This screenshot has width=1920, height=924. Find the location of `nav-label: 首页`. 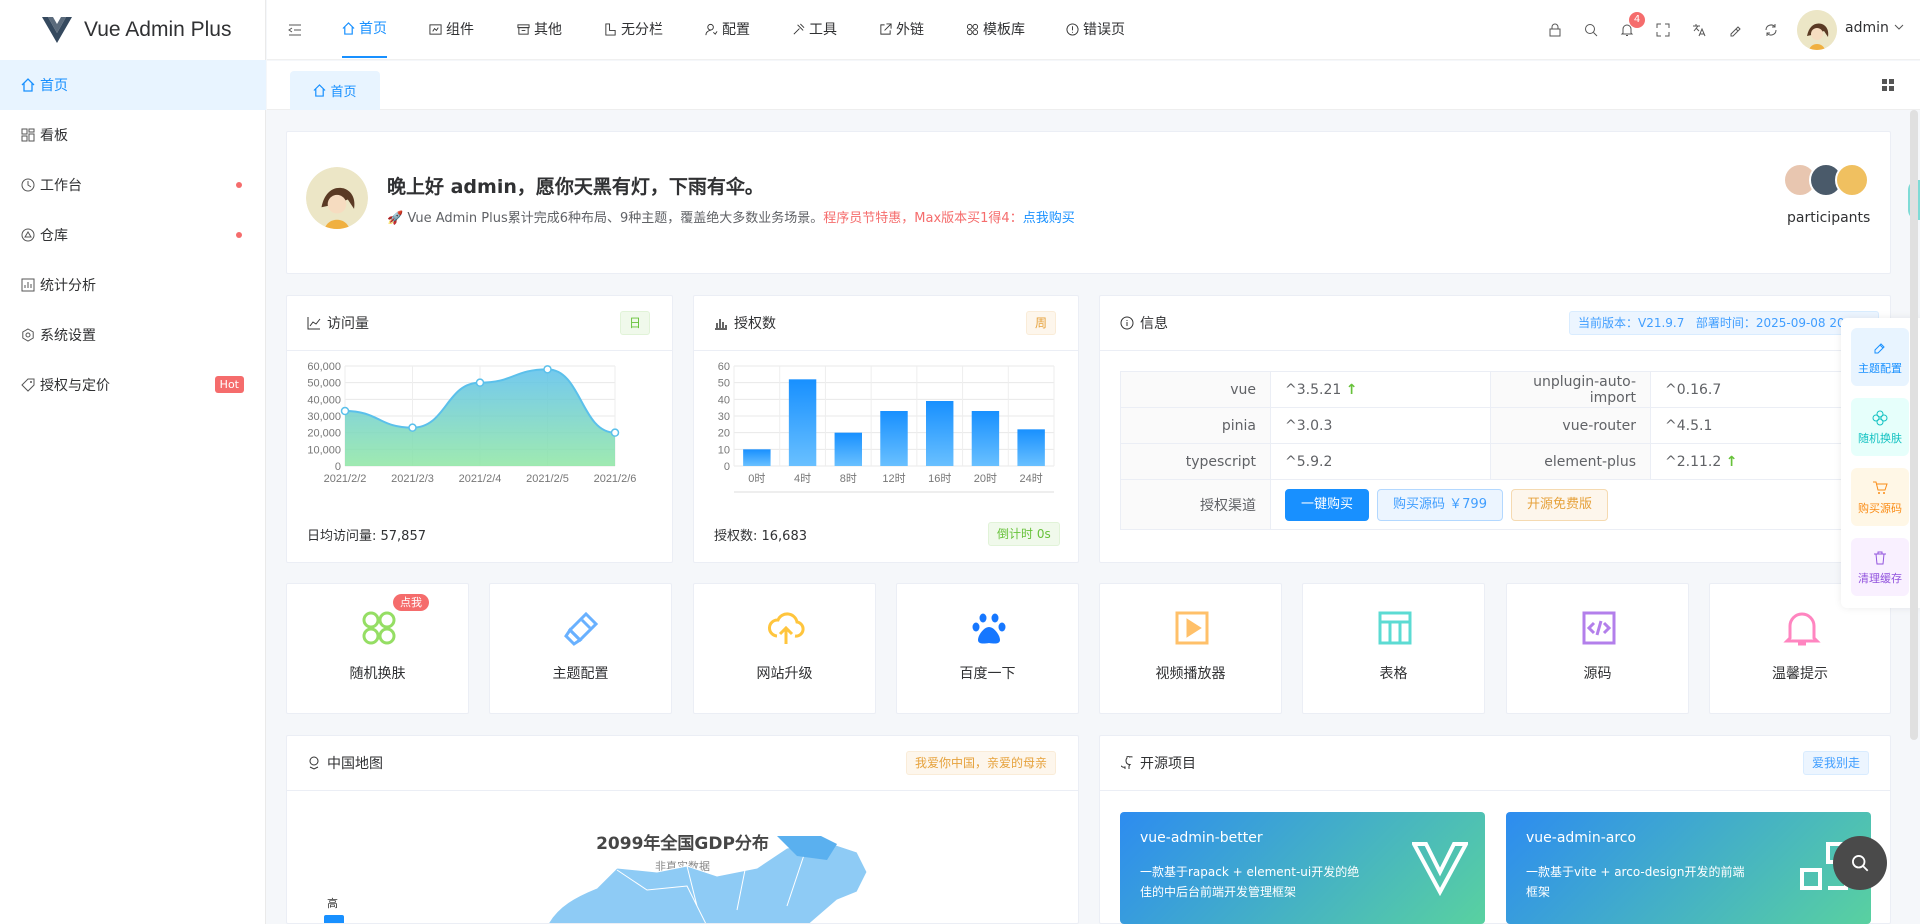

nav-label: 首页 is located at coordinates (373, 29).